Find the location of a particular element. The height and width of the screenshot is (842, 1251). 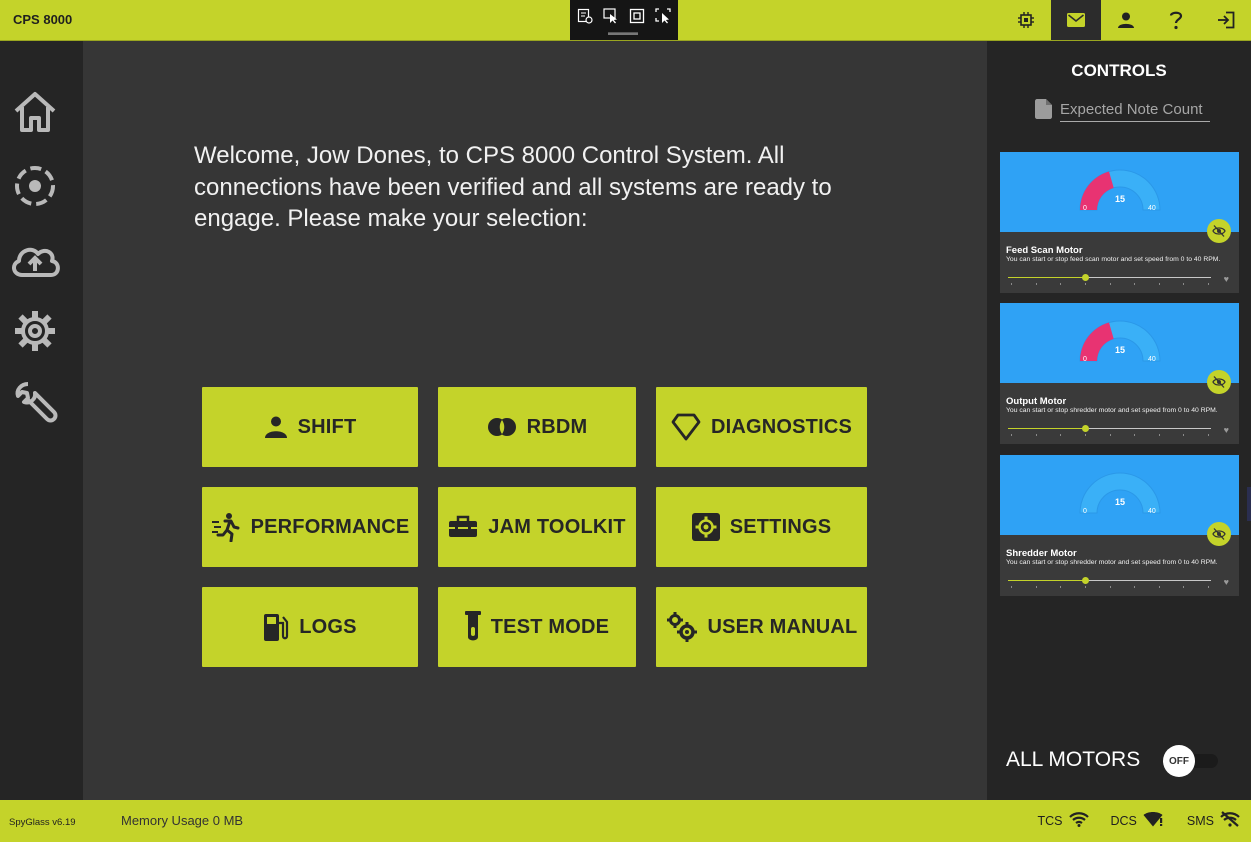

logs-button: LOGS is located at coordinates (310, 627).